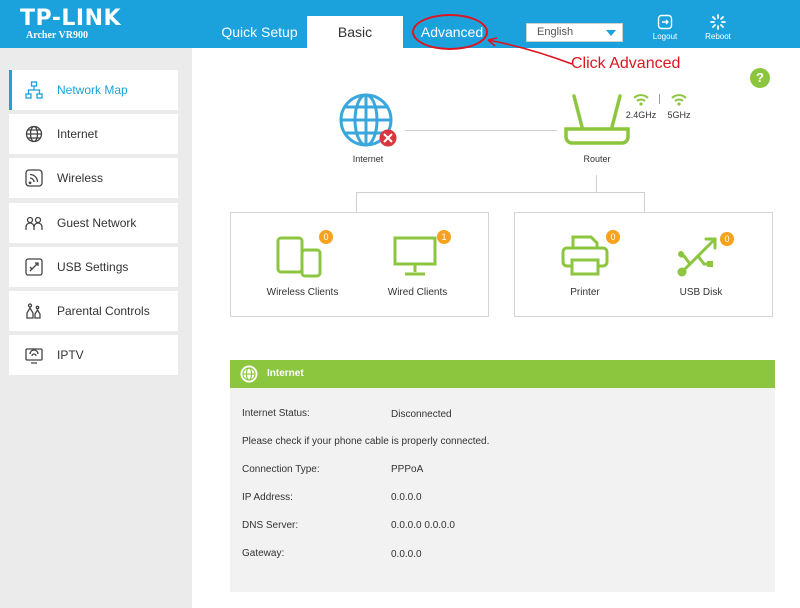 The height and width of the screenshot is (608, 800). I want to click on usb-icon, so click(34, 267).